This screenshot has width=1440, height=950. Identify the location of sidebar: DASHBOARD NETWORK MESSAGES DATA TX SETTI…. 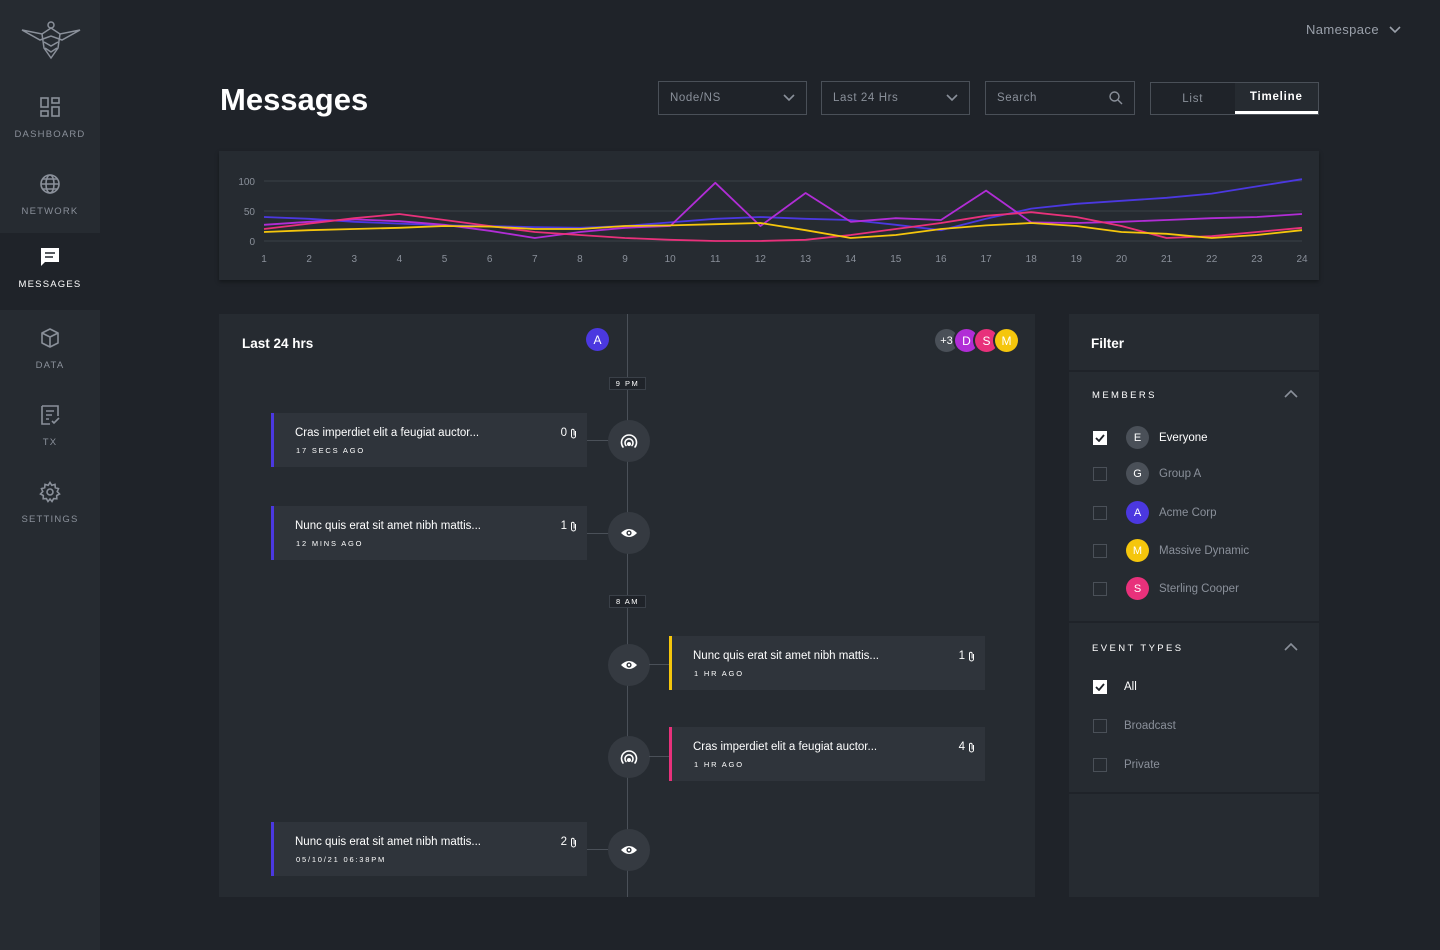
(50, 475).